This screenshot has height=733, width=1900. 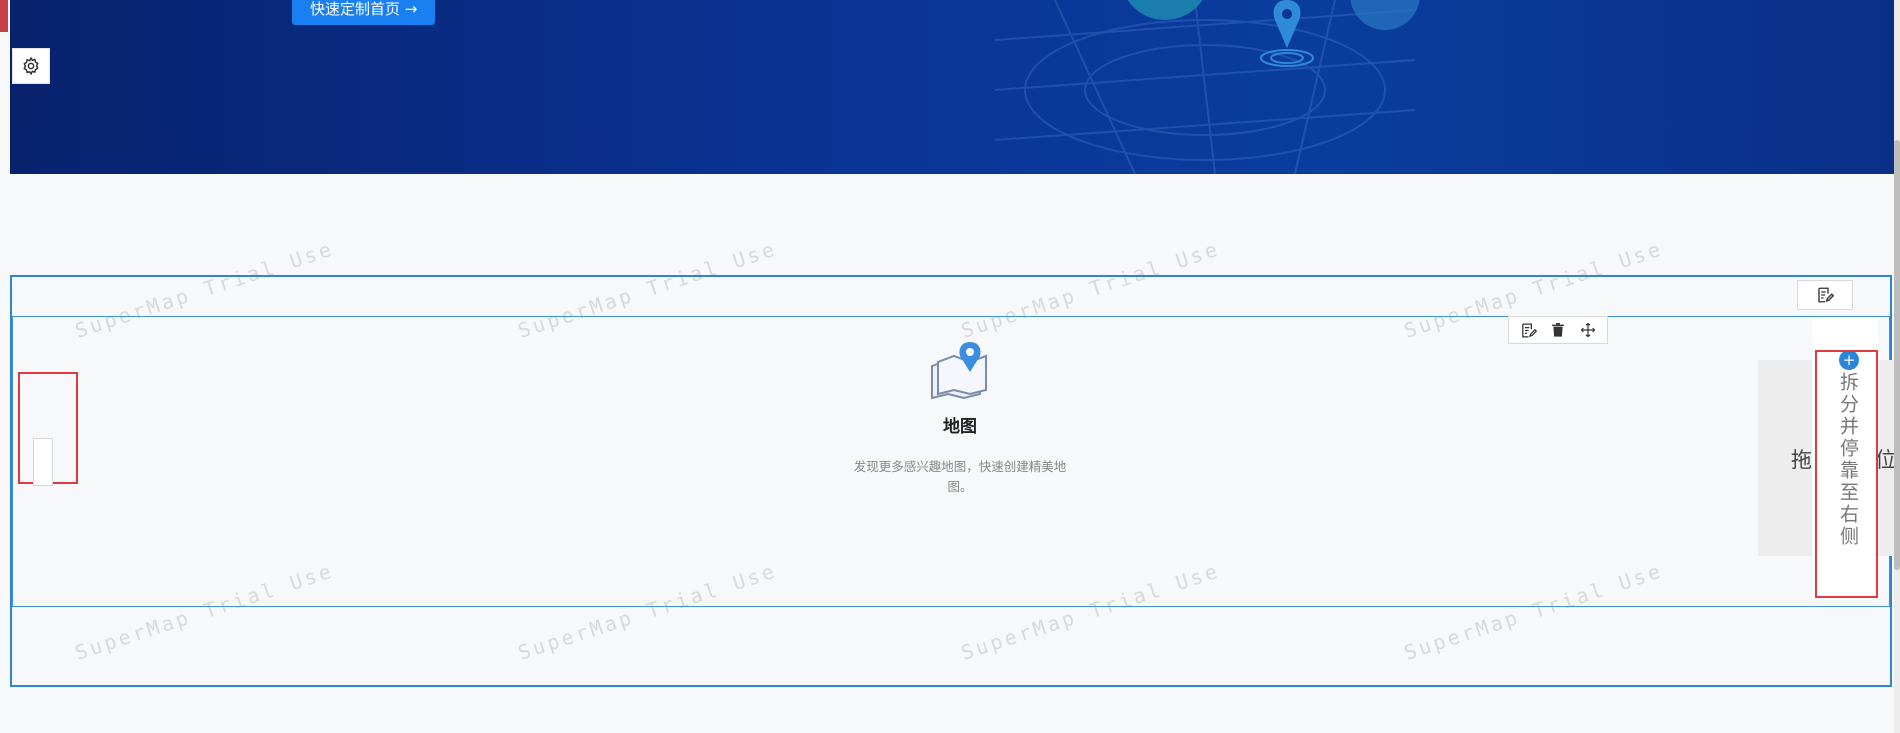 I want to click on map-widget: 地图 发现更多感兴趣地图，快速创建精美地图。, so click(x=960, y=418).